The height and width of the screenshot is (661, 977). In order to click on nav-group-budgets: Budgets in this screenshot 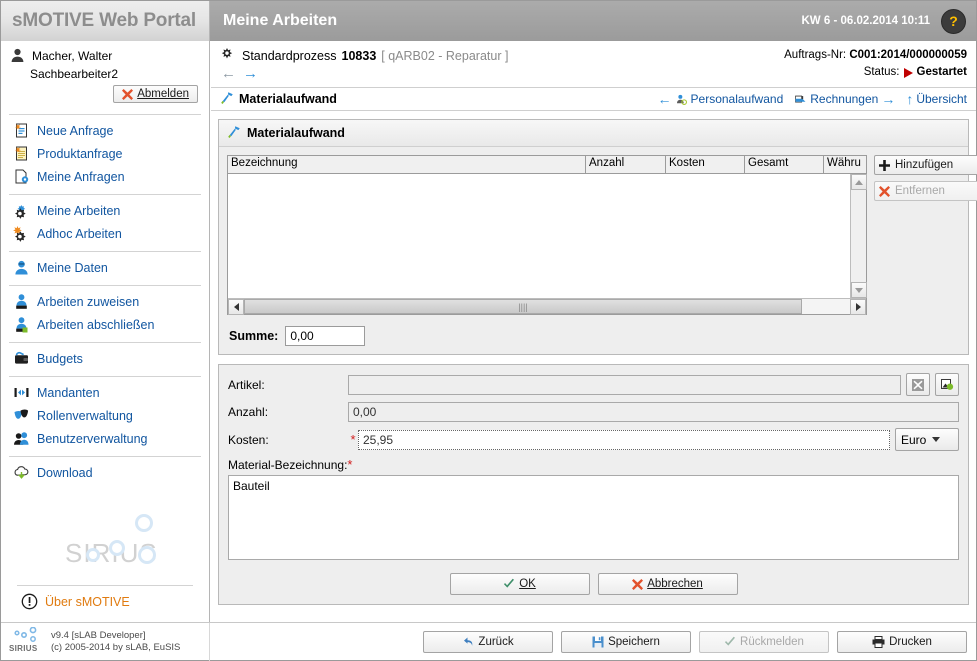, I will do `click(105, 356)`.